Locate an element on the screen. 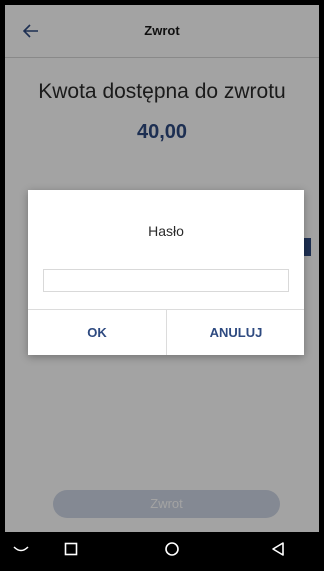  hide-keyboard-icon is located at coordinates (21, 549).